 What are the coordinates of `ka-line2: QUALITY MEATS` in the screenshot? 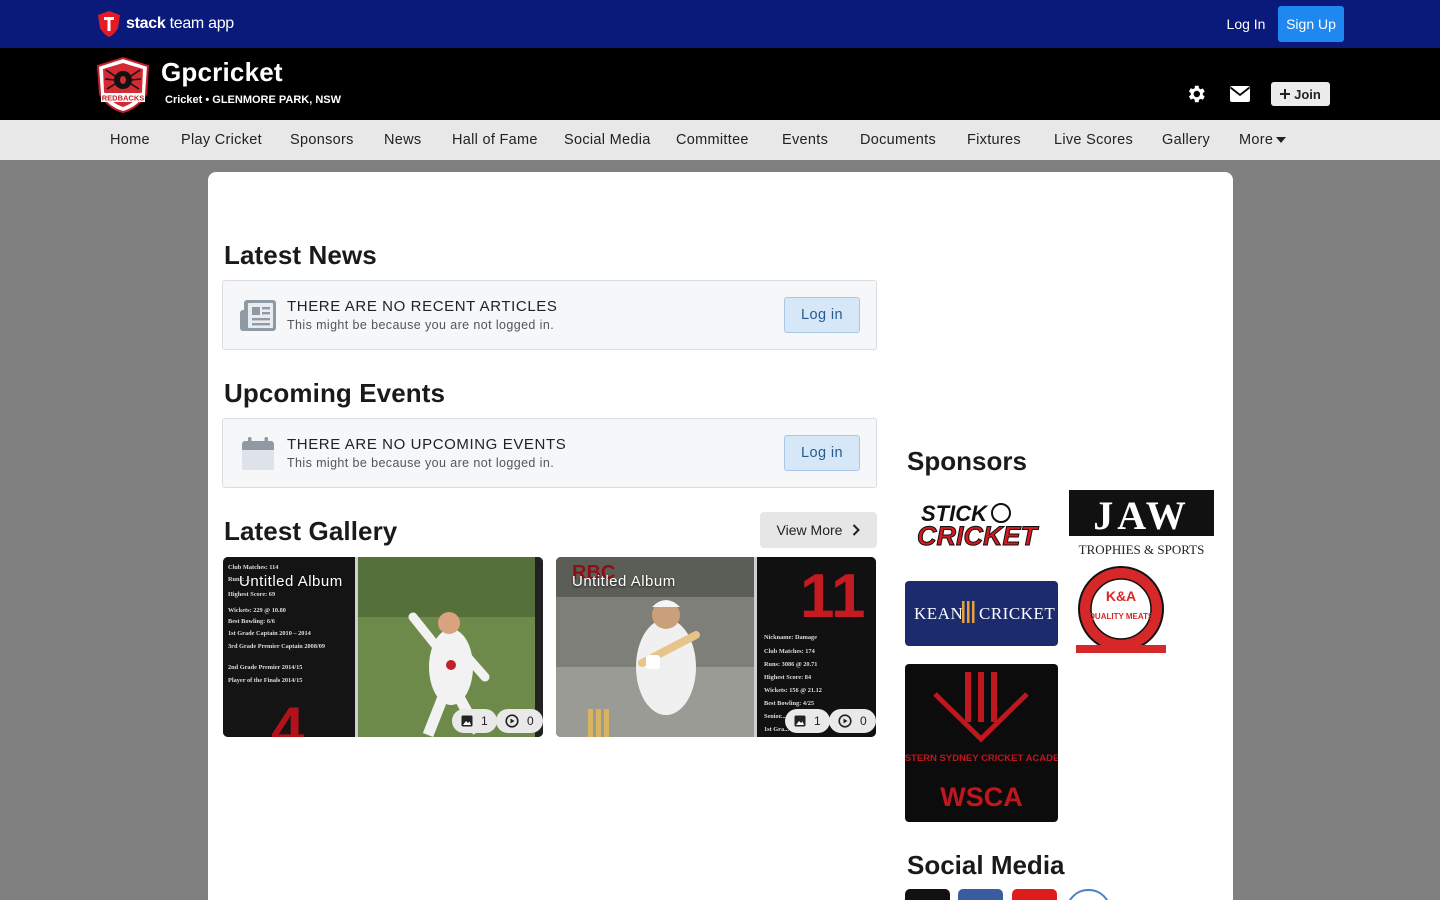 It's located at (1121, 616).